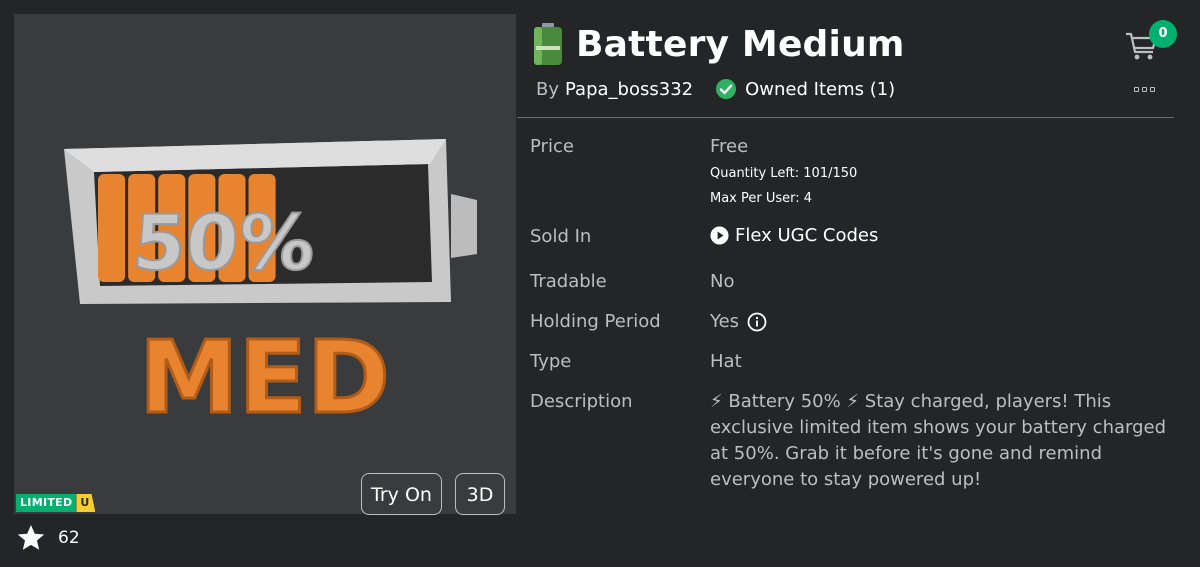 The width and height of the screenshot is (1200, 567). I want to click on description-label: Description, so click(581, 401).